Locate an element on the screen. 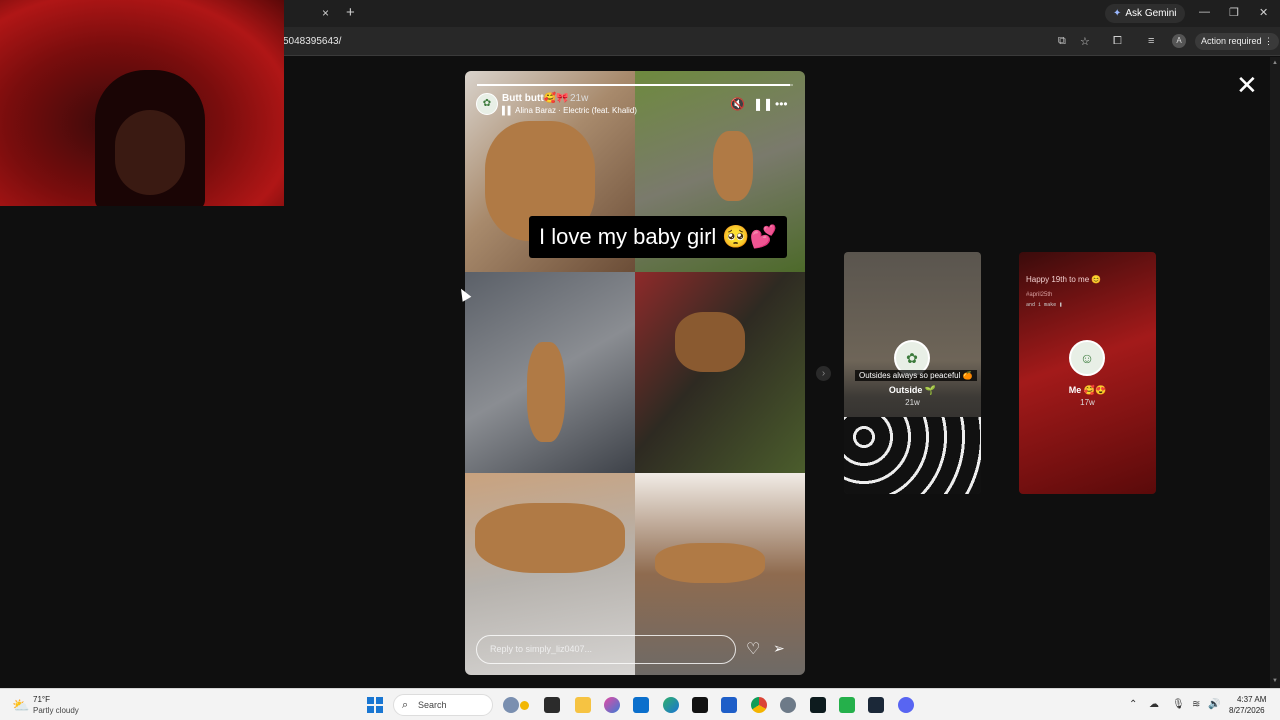 This screenshot has height=720, width=1280. music-bars-icon: ▌▌ is located at coordinates (509, 110).